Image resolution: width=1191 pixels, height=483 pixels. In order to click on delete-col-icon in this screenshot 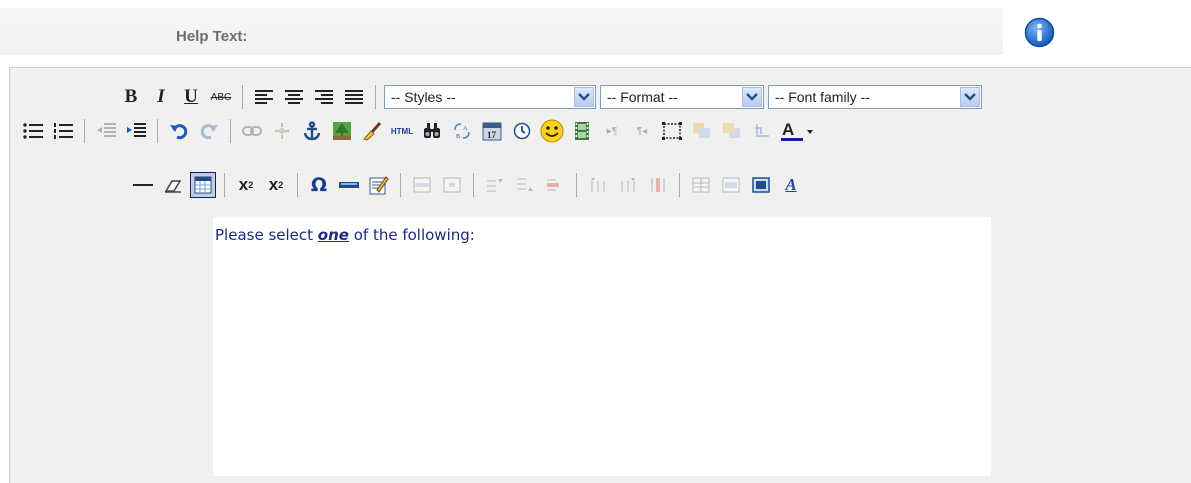, I will do `click(658, 185)`.